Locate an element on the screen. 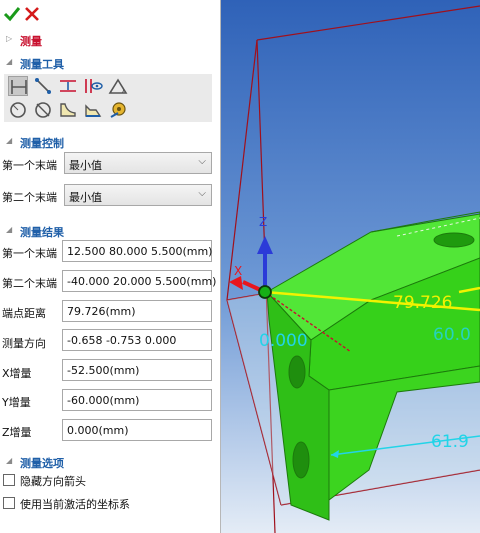 Image resolution: width=480 pixels, height=533 pixels. check-icon is located at coordinates (12, 14).